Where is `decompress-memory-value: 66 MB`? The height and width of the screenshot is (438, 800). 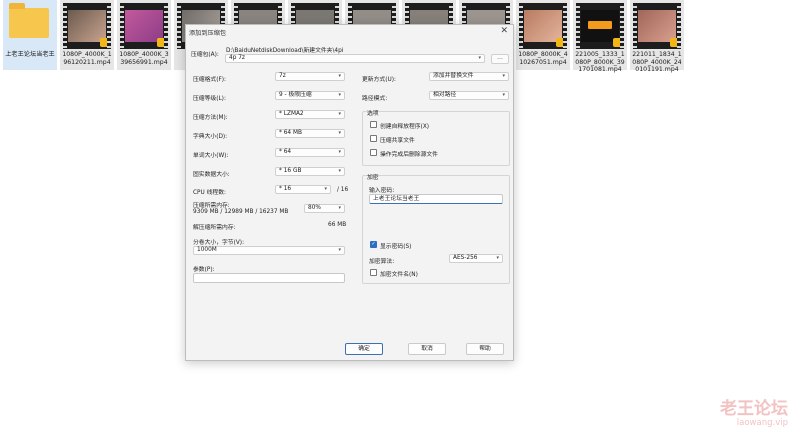
decompress-memory-value: 66 MB is located at coordinates (337, 225).